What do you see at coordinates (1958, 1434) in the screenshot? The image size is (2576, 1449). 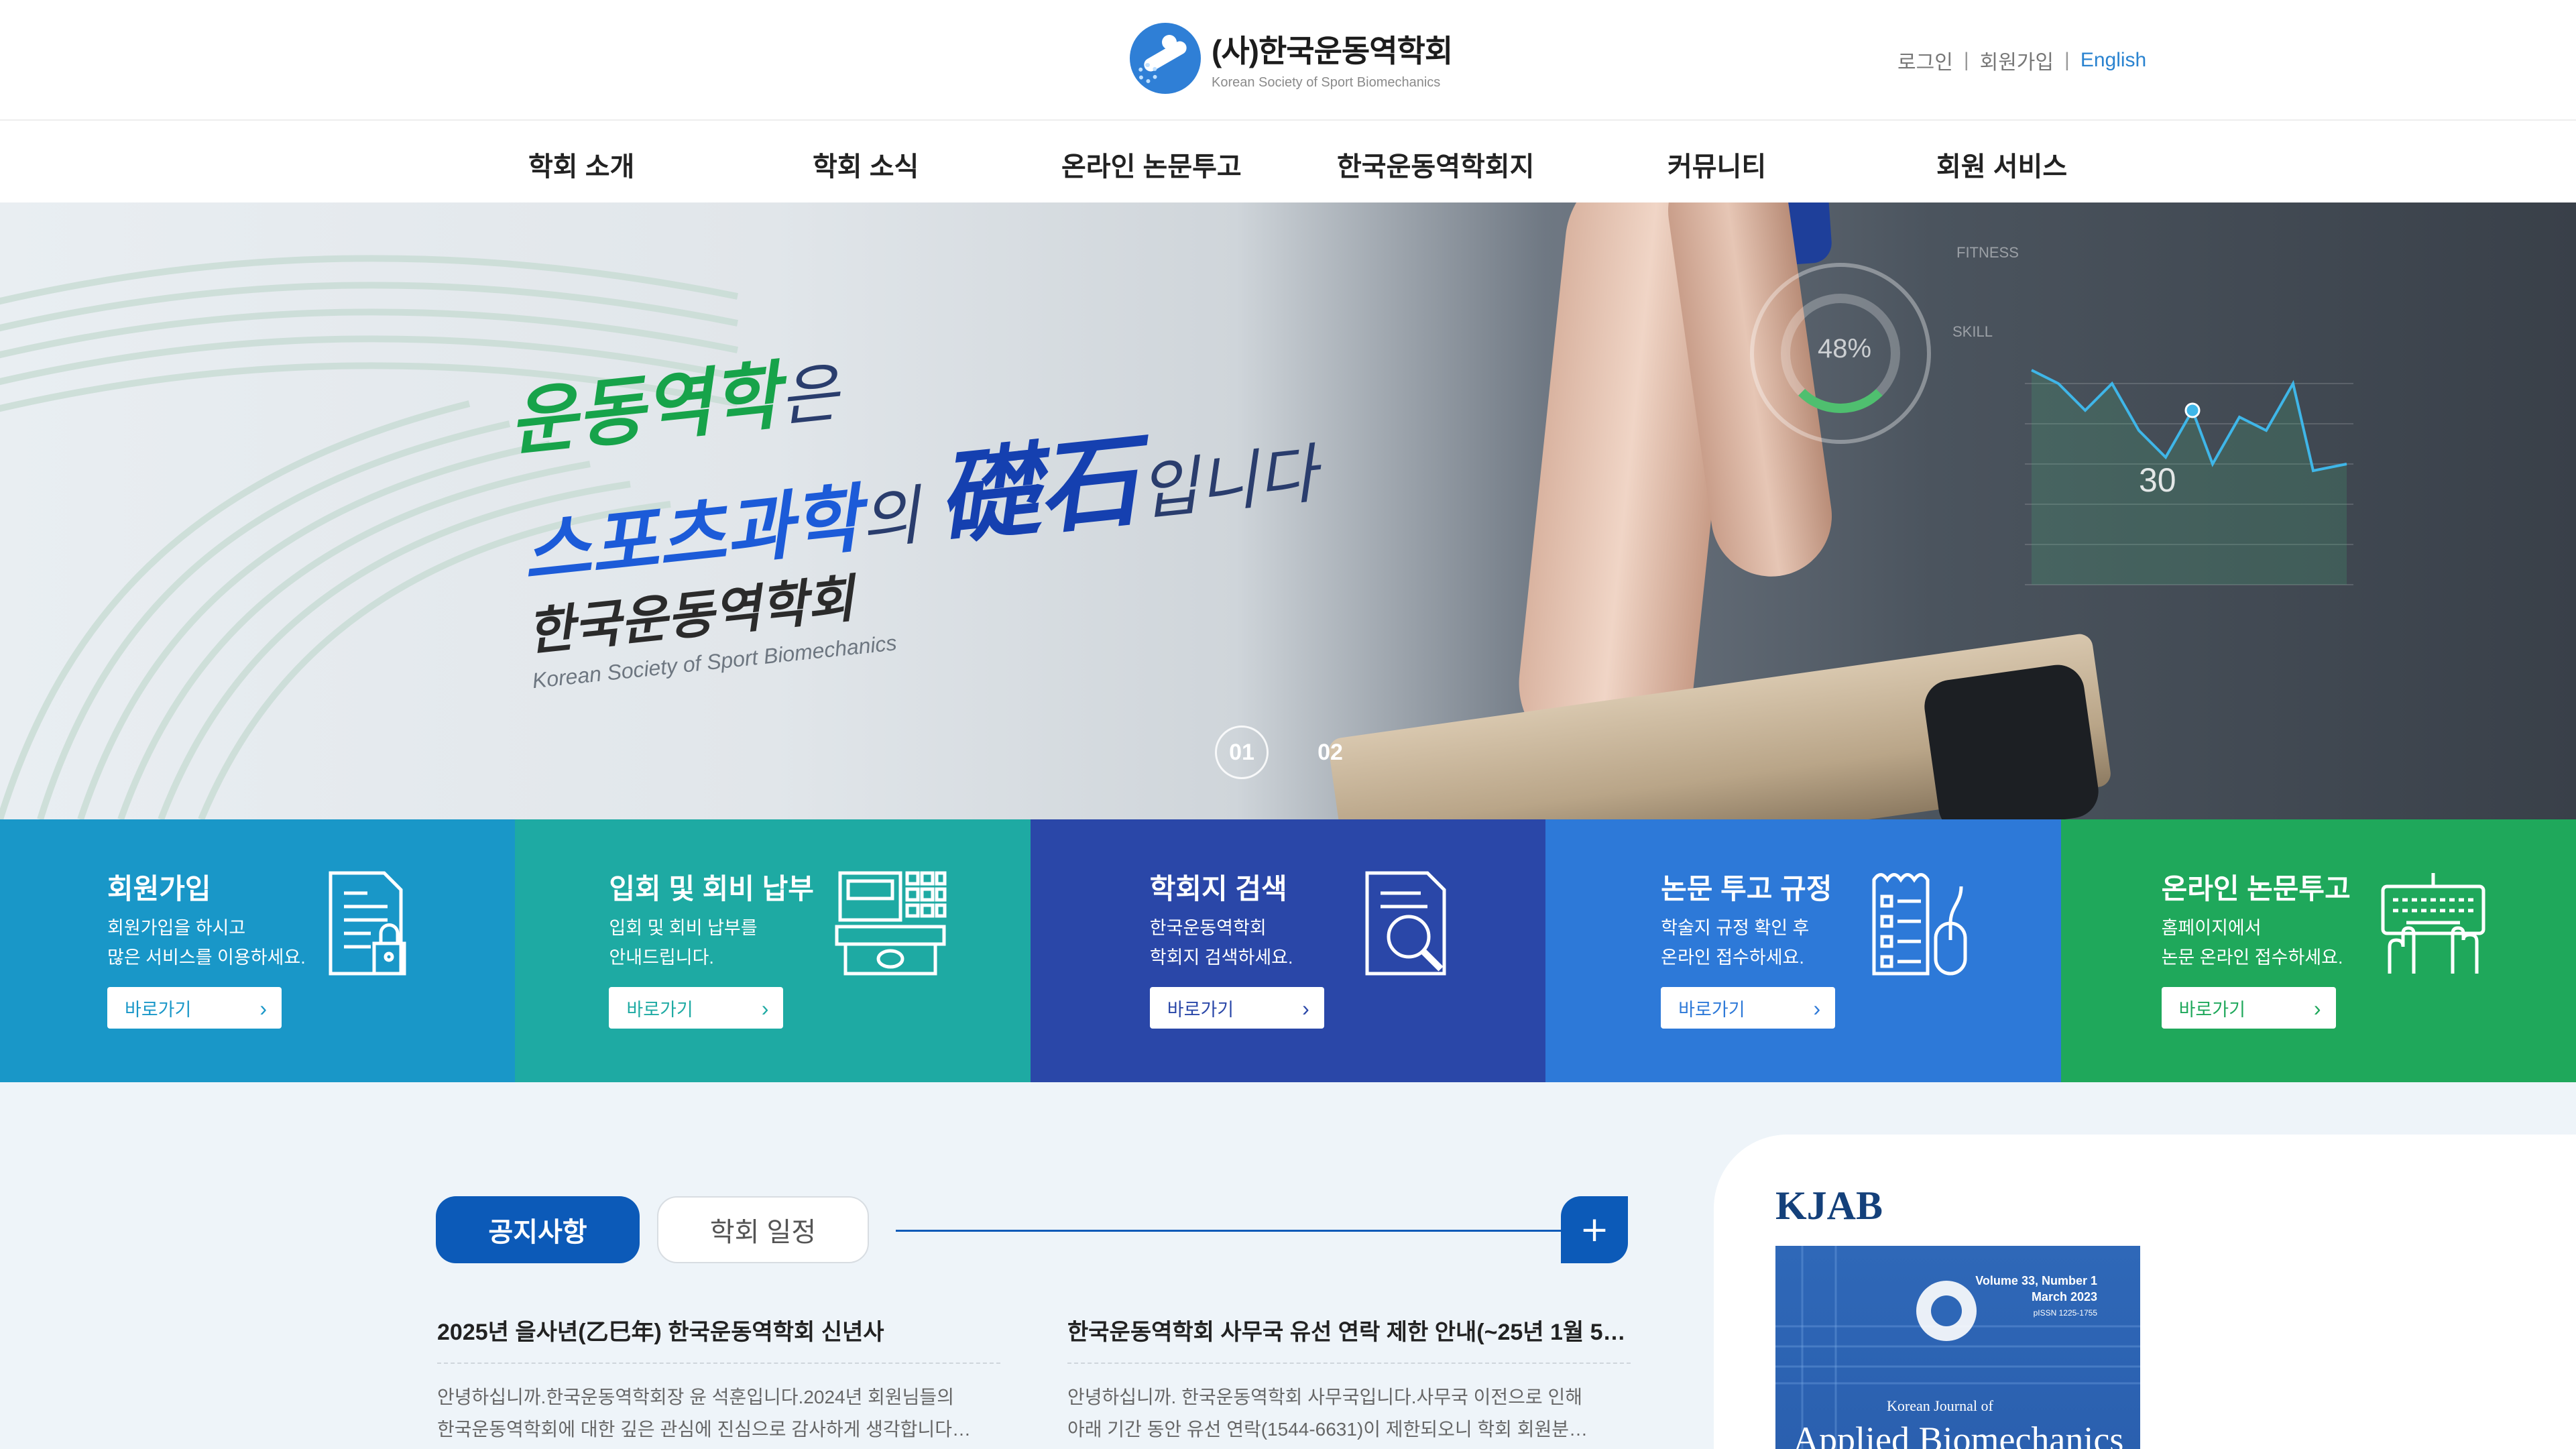 I see `journal-title: Applied Biomechanics` at bounding box center [1958, 1434].